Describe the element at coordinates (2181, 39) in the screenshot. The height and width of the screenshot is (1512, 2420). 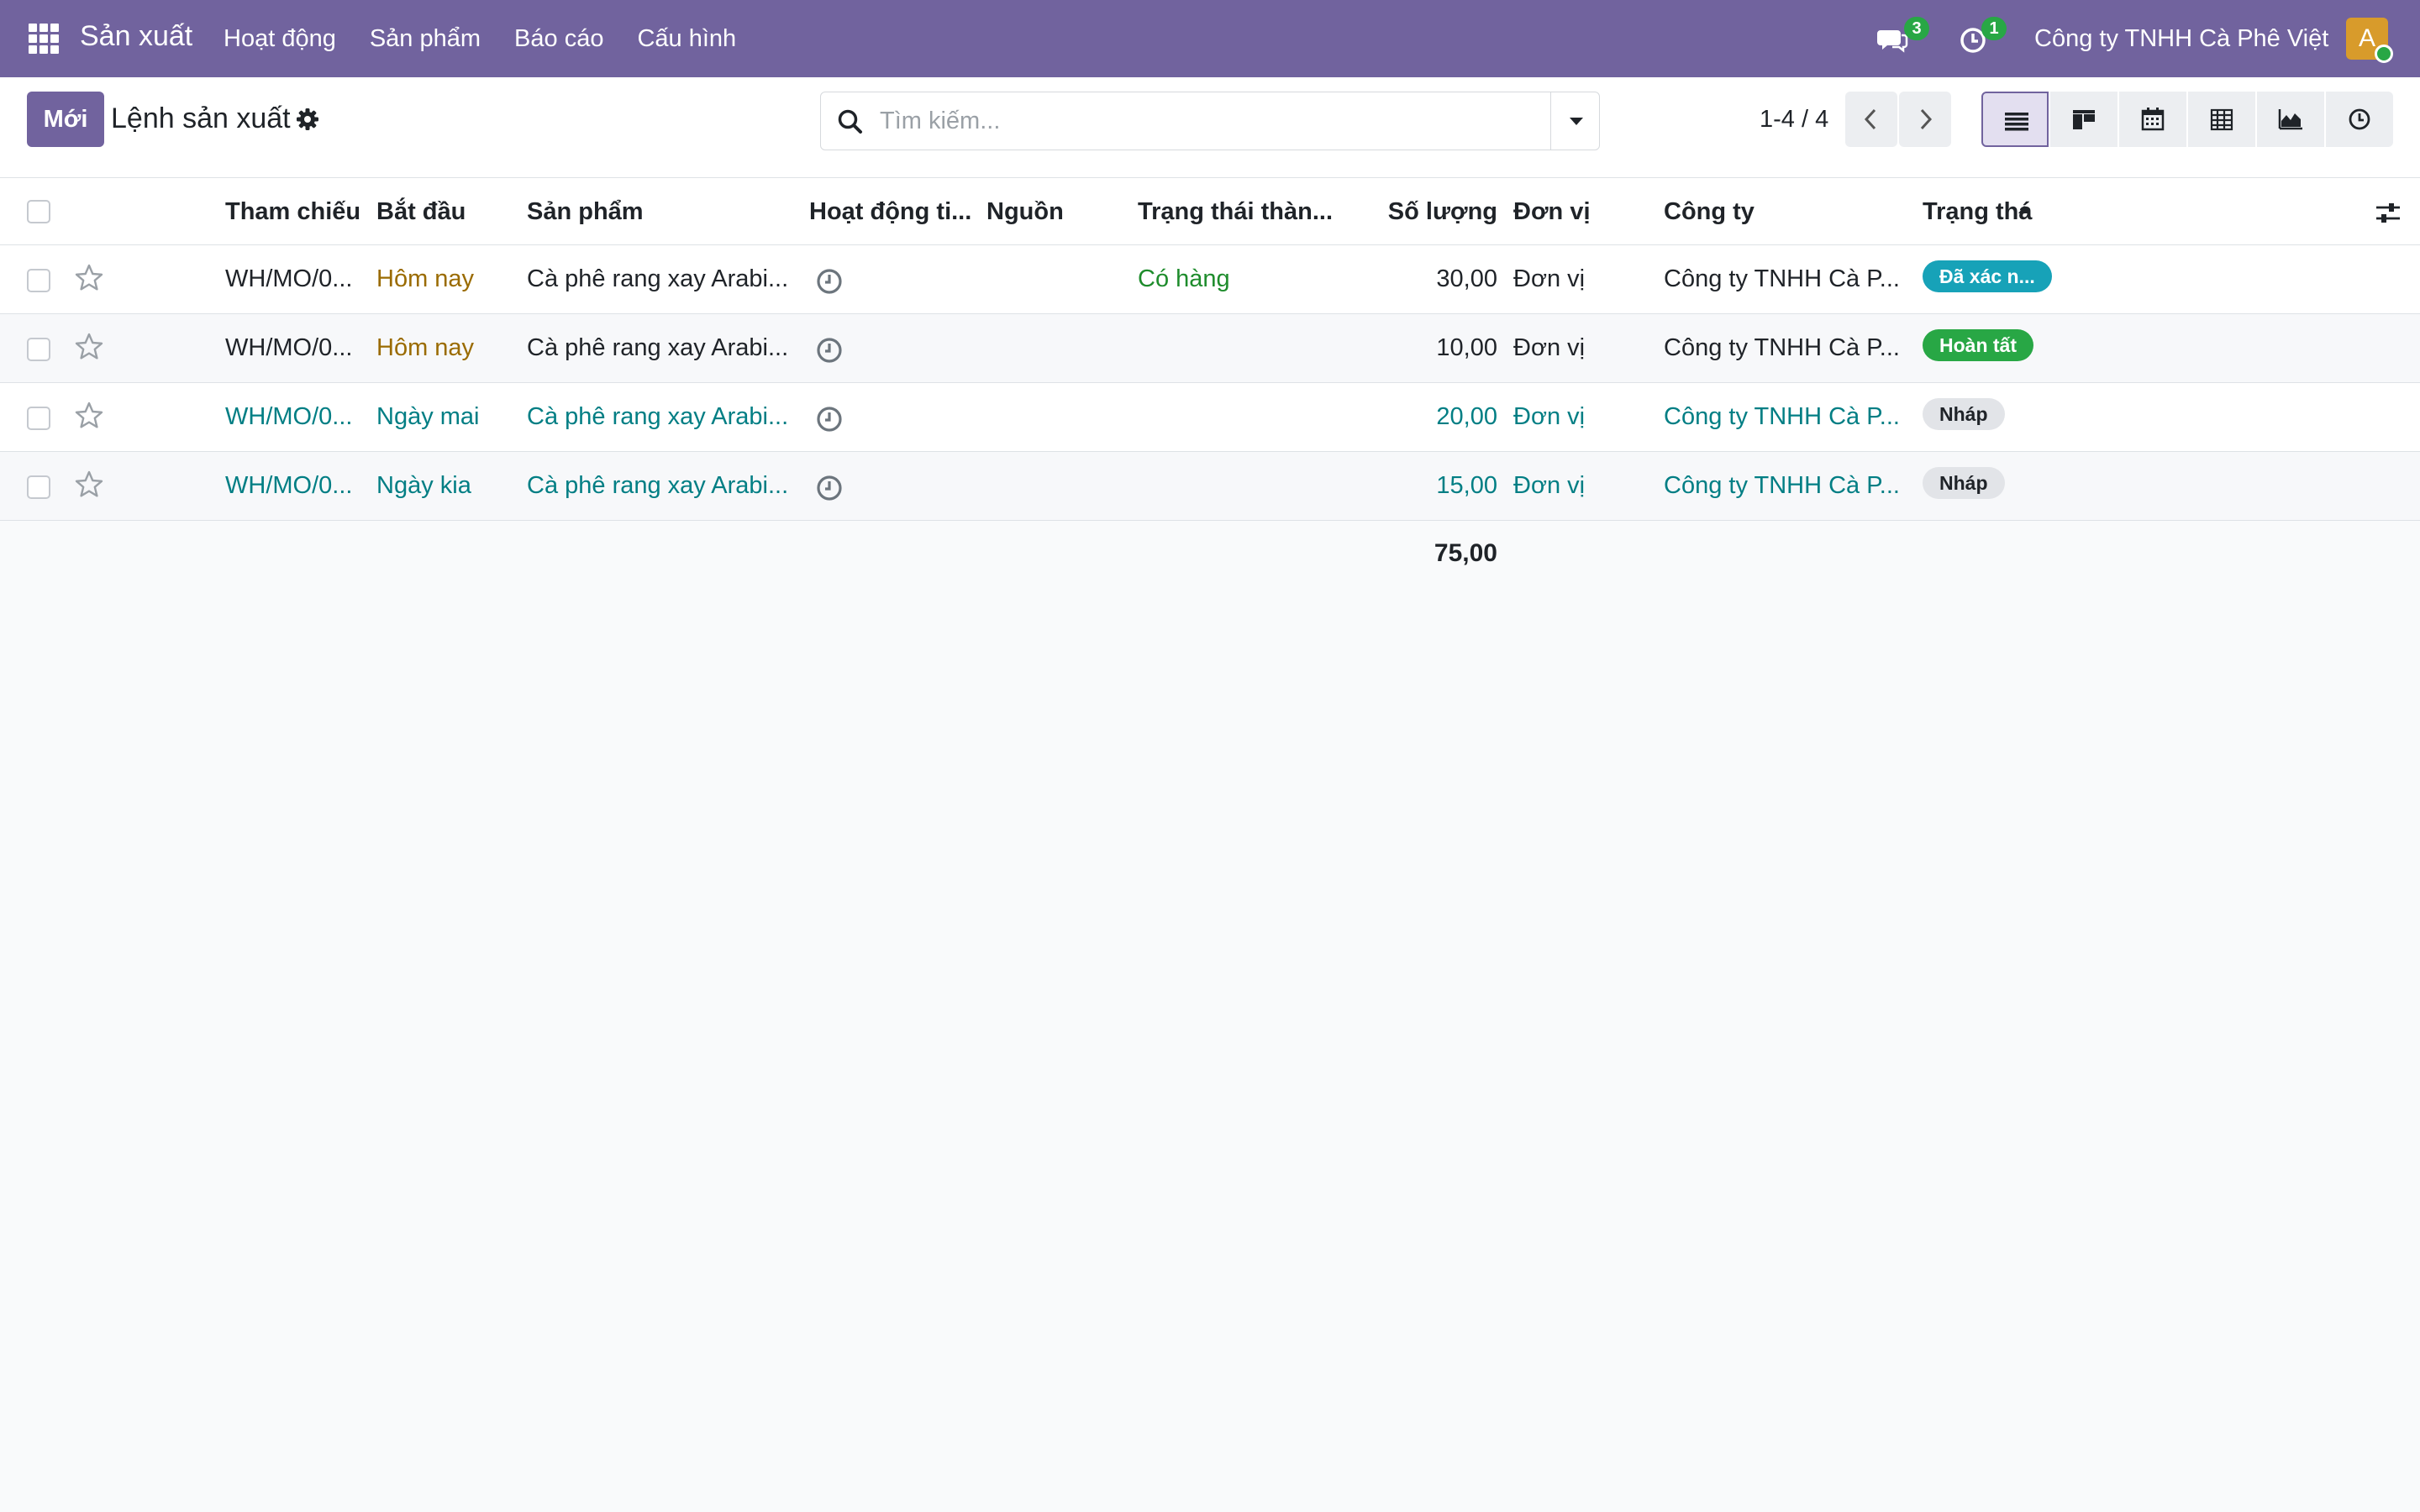
I see `company-switcher: Công ty TNHH Cà Phê Việt` at that location.